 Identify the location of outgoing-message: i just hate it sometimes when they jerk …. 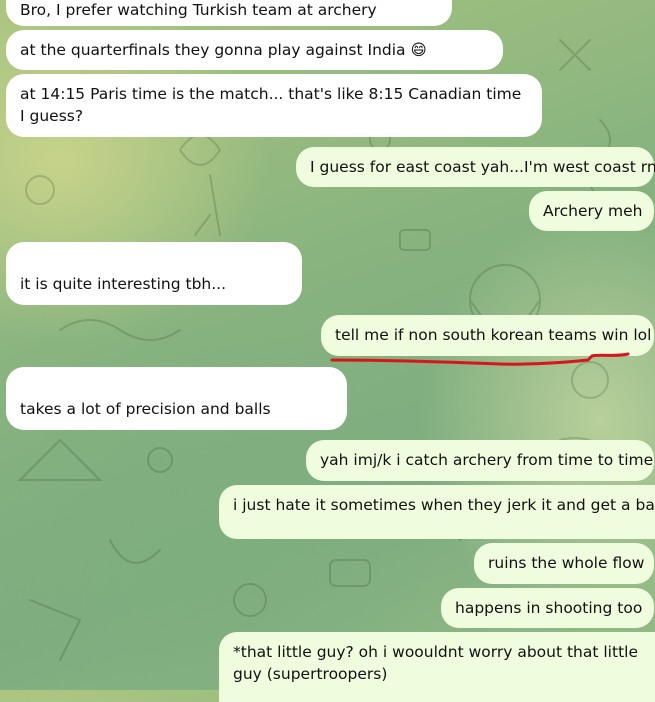
(437, 512).